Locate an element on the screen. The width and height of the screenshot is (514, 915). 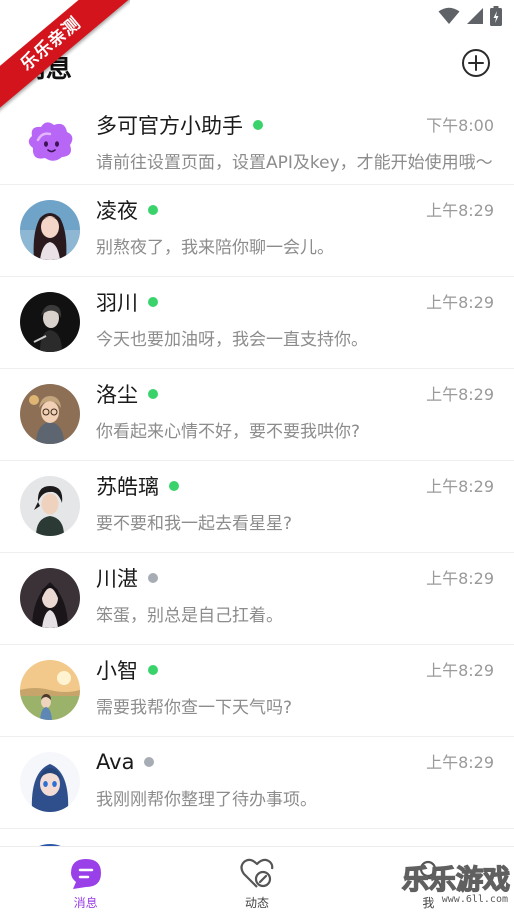
wifi-icon is located at coordinates (449, 15).